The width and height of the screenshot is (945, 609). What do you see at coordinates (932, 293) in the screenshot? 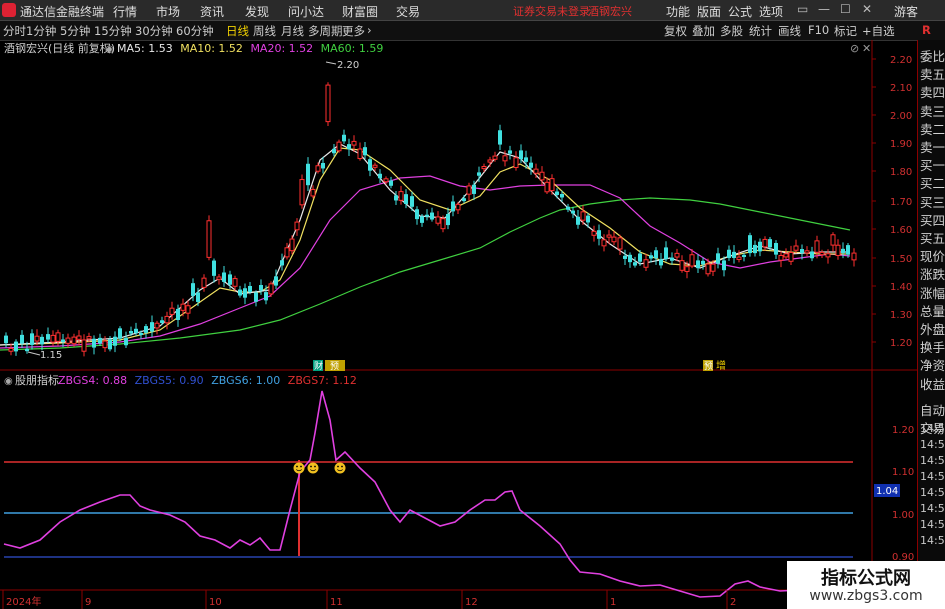
I see `quote-row-label: 涨幅` at bounding box center [932, 293].